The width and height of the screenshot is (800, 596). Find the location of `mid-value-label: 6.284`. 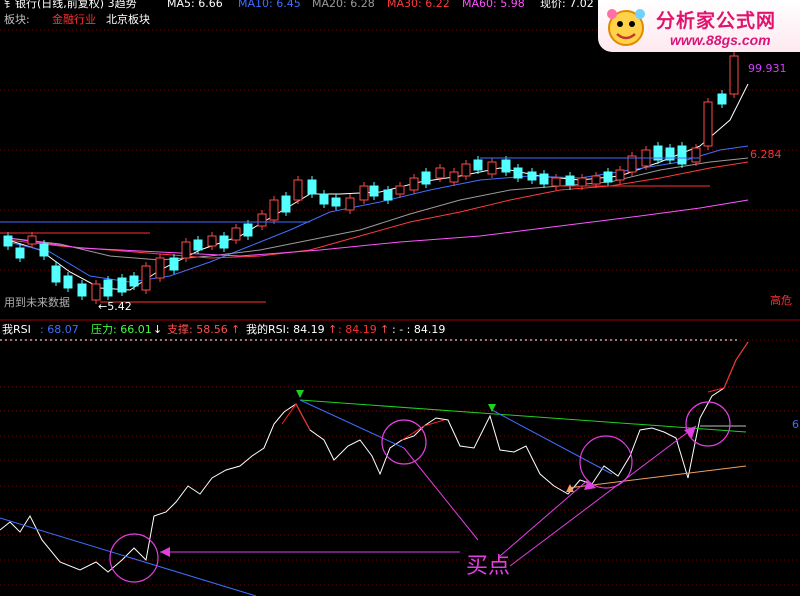

mid-value-label: 6.284 is located at coordinates (766, 154).